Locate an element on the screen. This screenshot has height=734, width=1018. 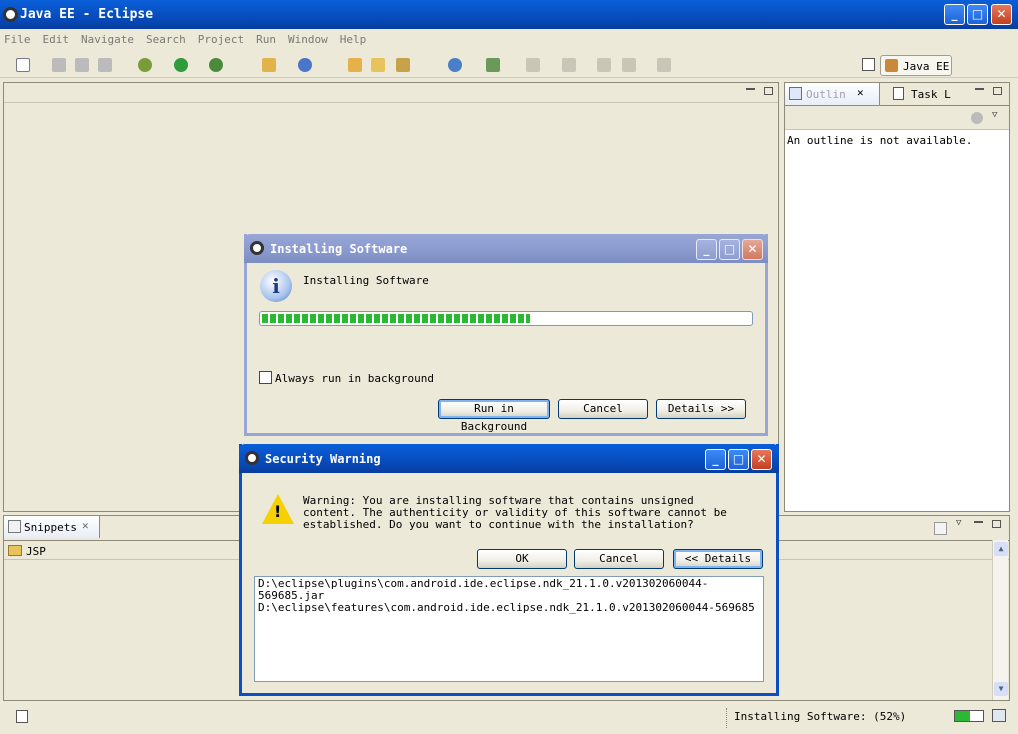
close-button: ✕ is located at coordinates (1001, 14).